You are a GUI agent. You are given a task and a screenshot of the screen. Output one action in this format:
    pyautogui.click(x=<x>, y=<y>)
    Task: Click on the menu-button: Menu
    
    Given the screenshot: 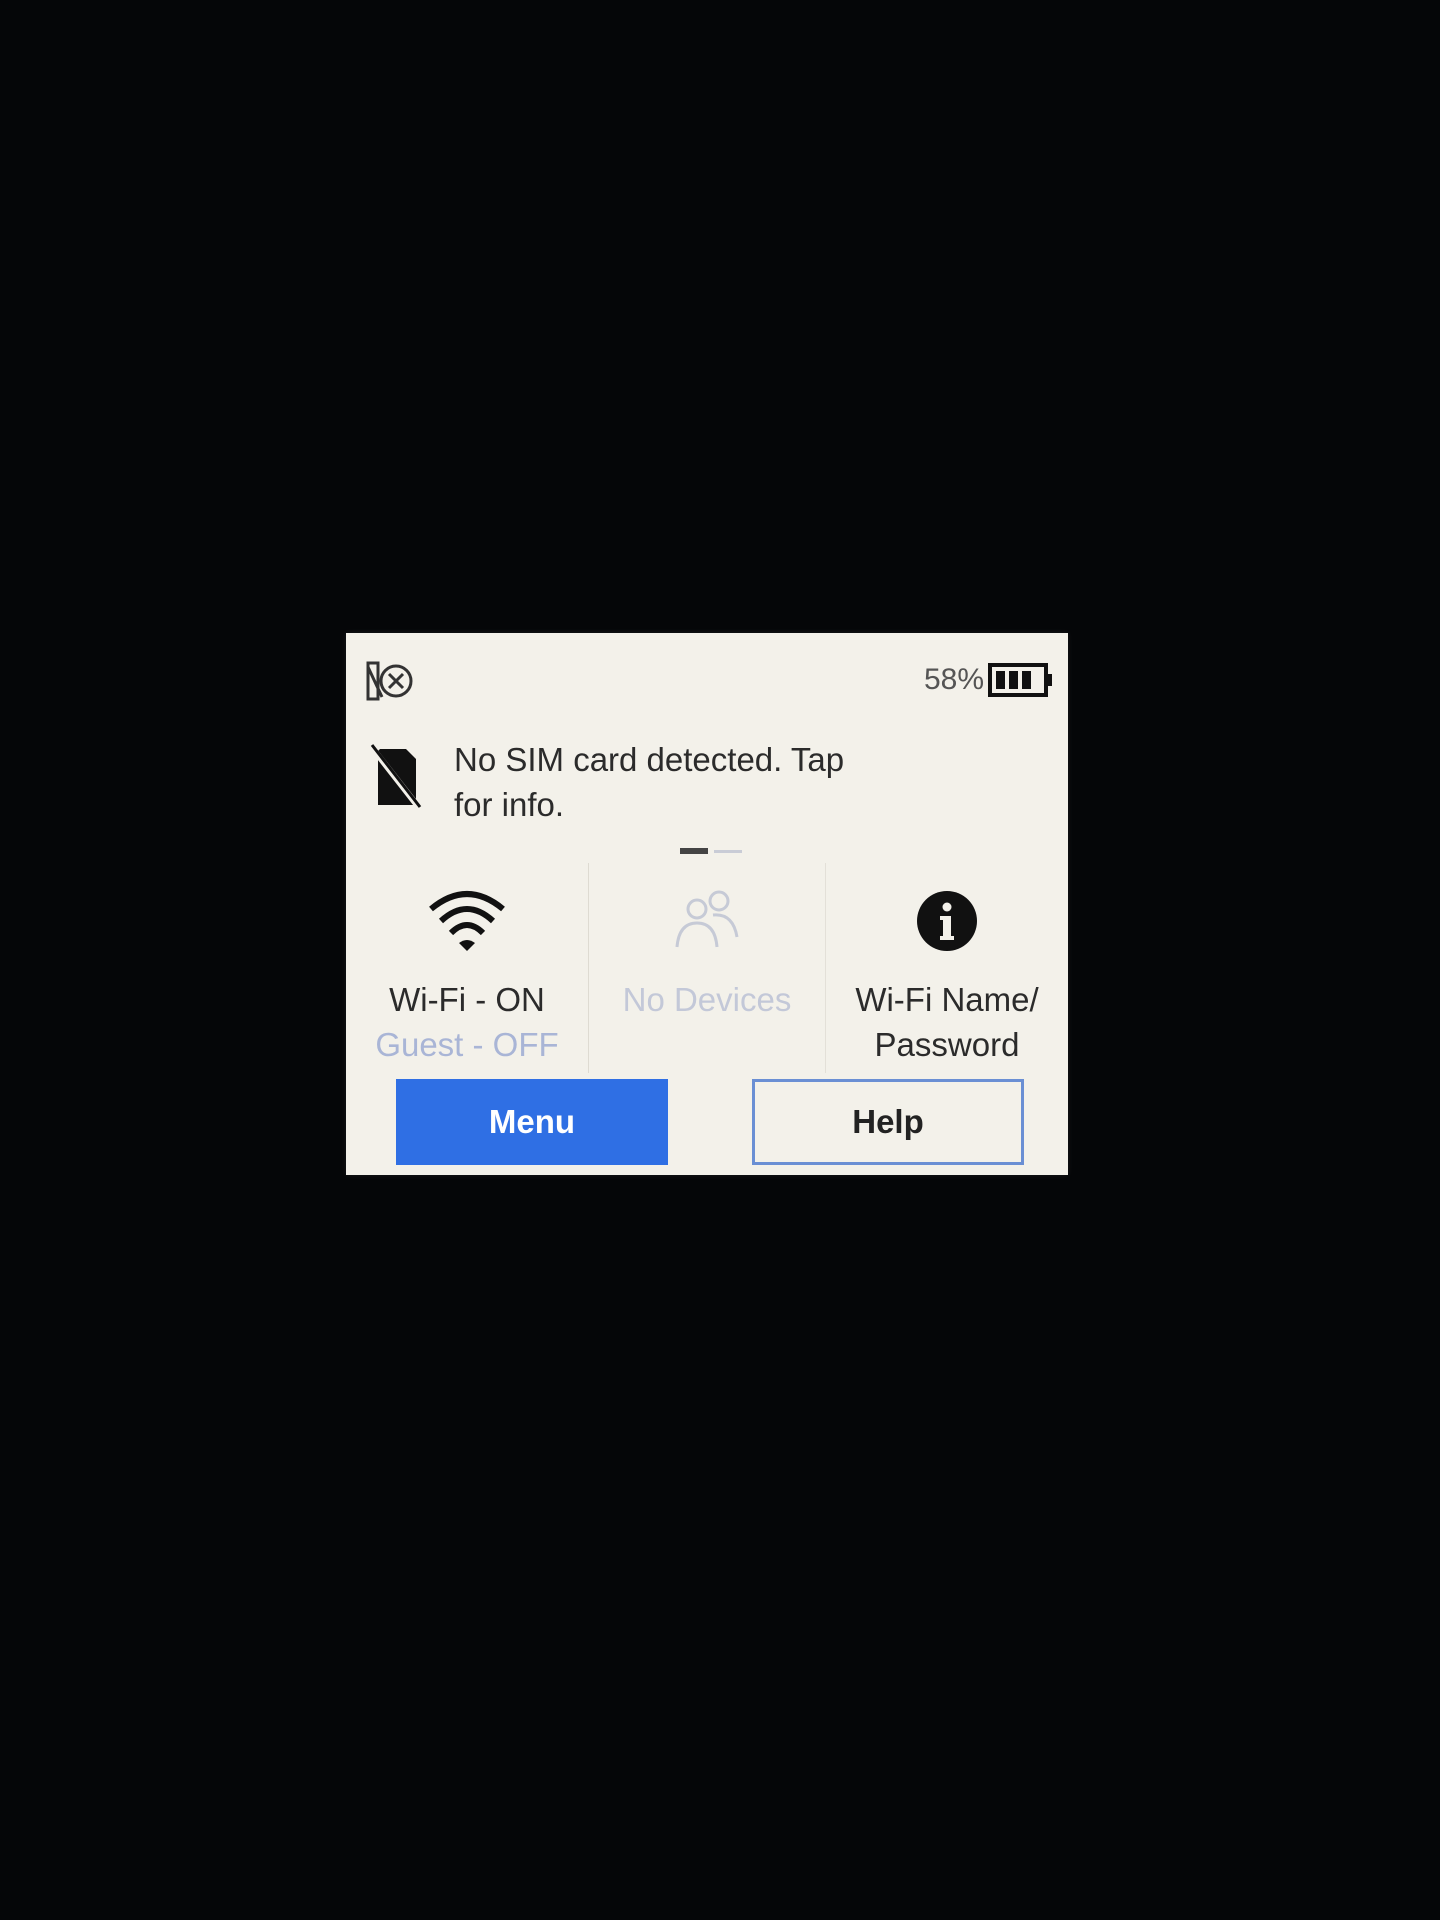 What is the action you would take?
    pyautogui.click(x=532, y=1122)
    